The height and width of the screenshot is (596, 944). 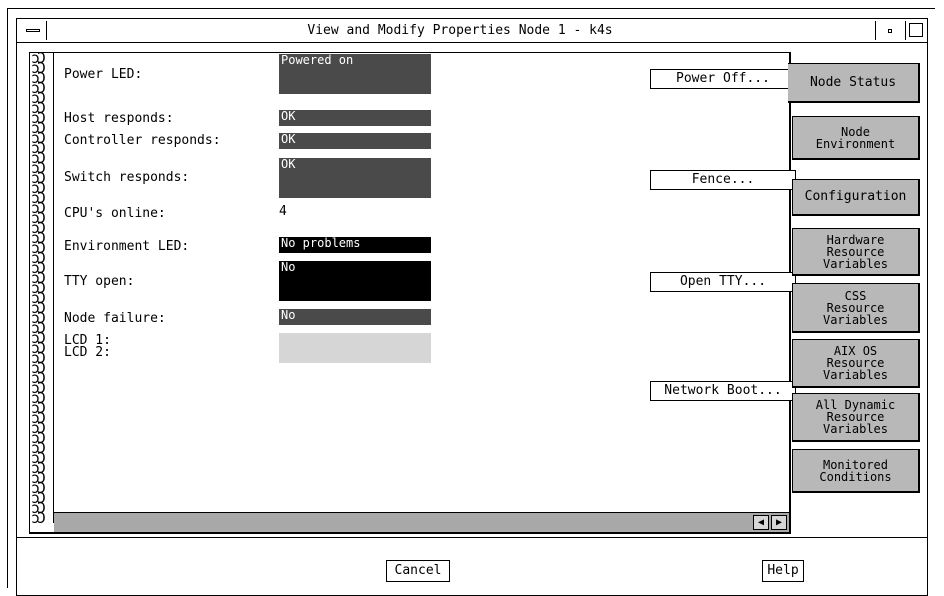 What do you see at coordinates (119, 118) in the screenshot?
I see `host-responds-label: Host responds:` at bounding box center [119, 118].